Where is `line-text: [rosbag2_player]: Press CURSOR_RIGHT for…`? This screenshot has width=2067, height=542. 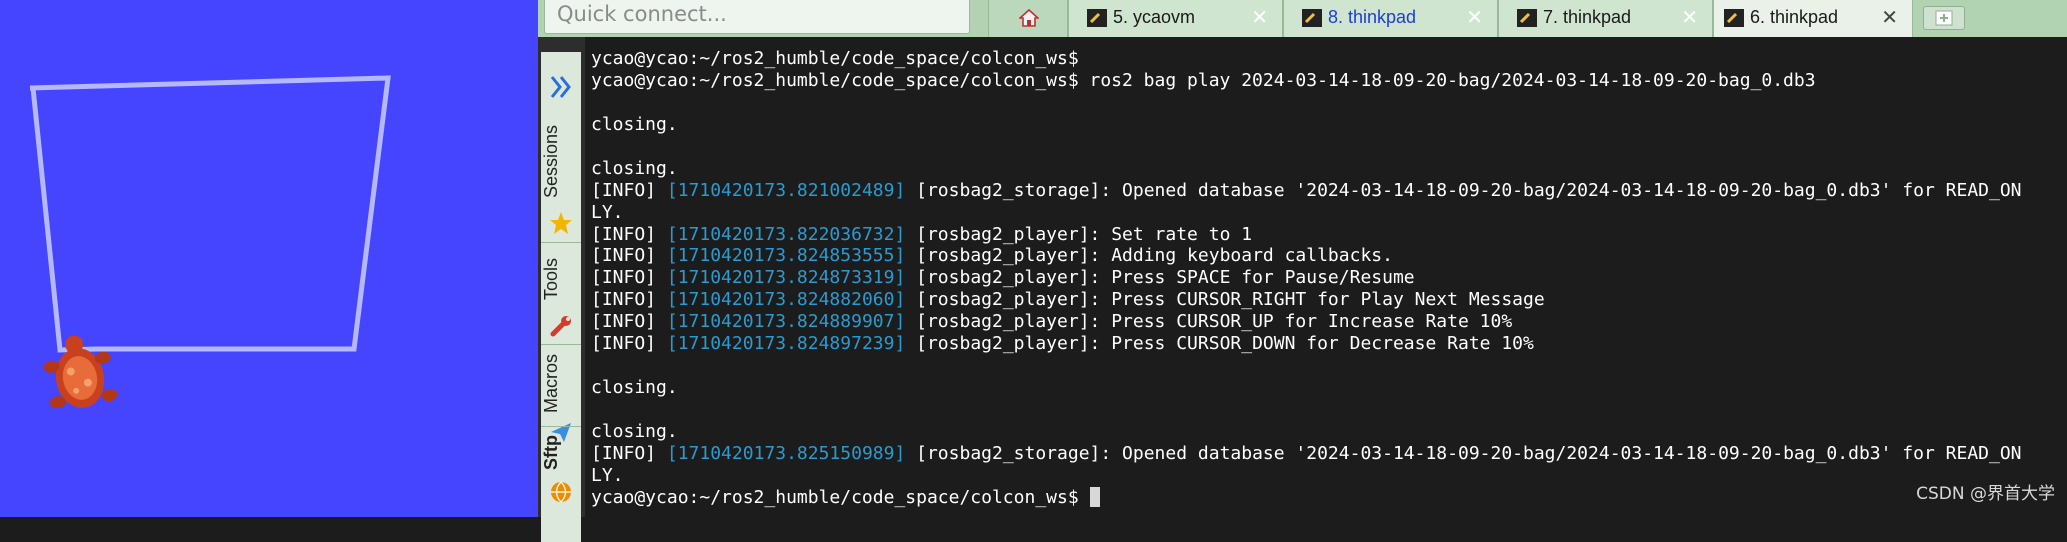
line-text: [rosbag2_player]: Press CURSOR_RIGHT for… is located at coordinates (1225, 300).